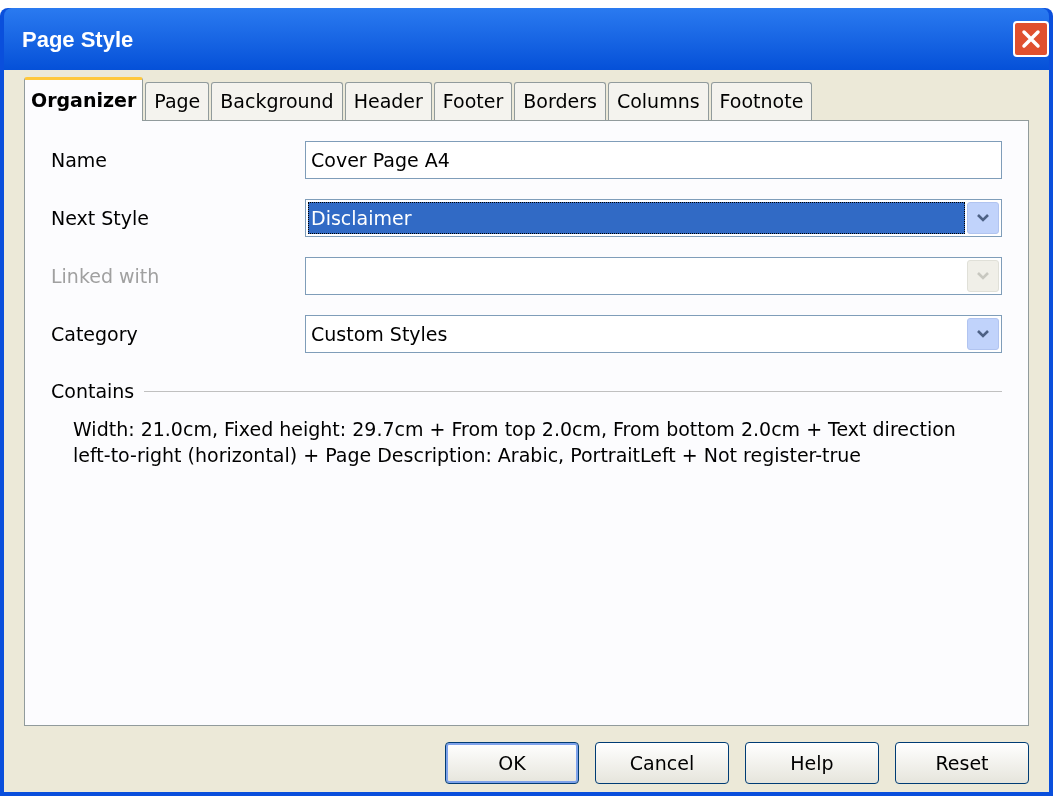  I want to click on dialog-button: Cancel, so click(662, 763).